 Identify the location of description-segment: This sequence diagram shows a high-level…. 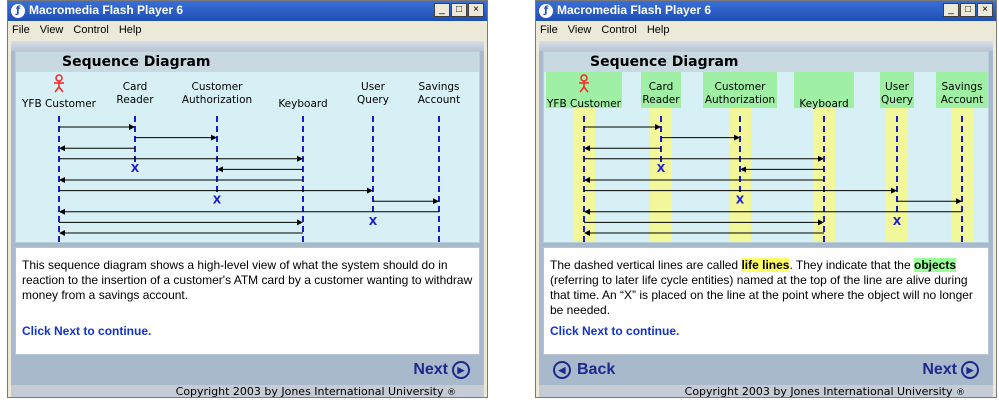
(247, 280).